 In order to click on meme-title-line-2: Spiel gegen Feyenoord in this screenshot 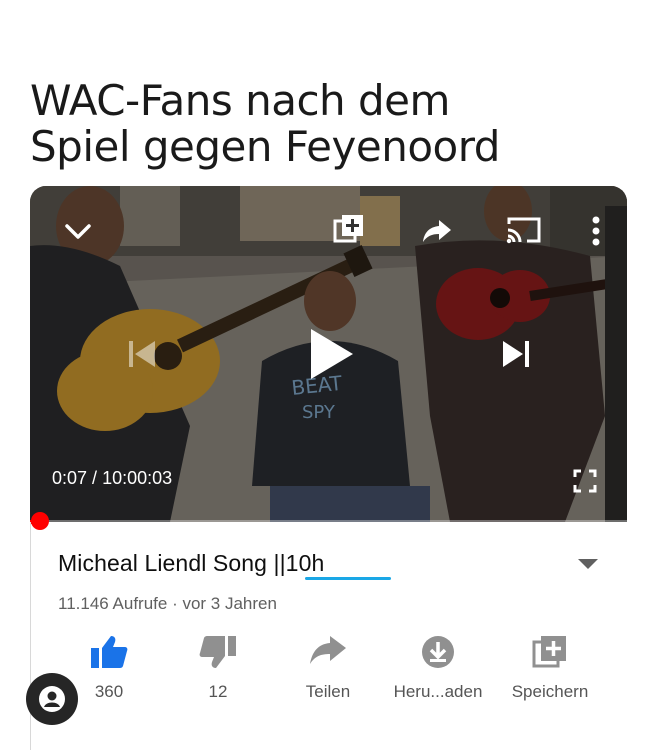, I will do `click(265, 146)`.